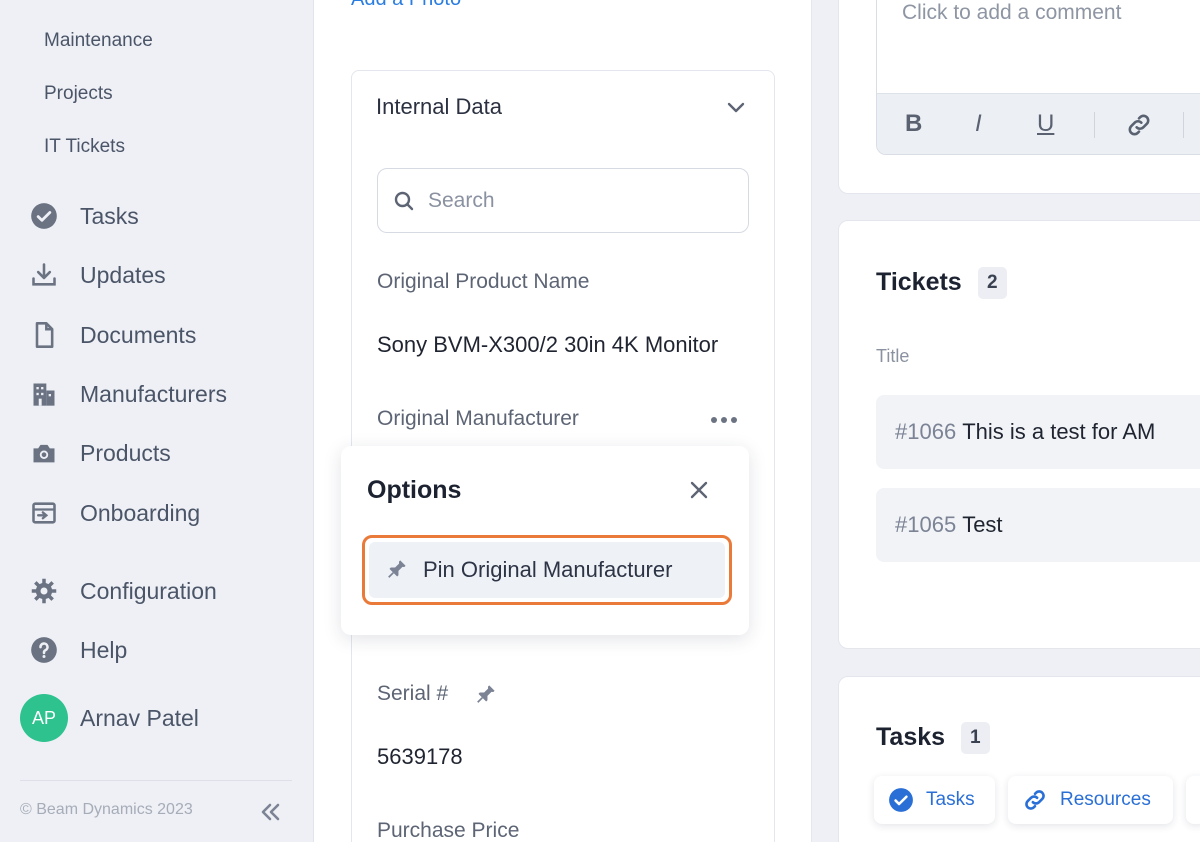  What do you see at coordinates (44, 650) in the screenshot?
I see `help-icon` at bounding box center [44, 650].